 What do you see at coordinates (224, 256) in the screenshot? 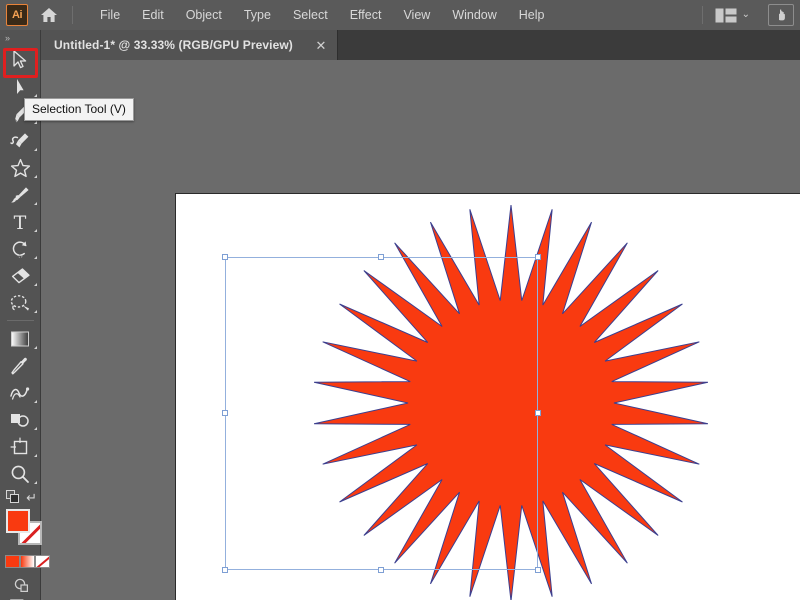
I see `selection-handle-top-left` at bounding box center [224, 256].